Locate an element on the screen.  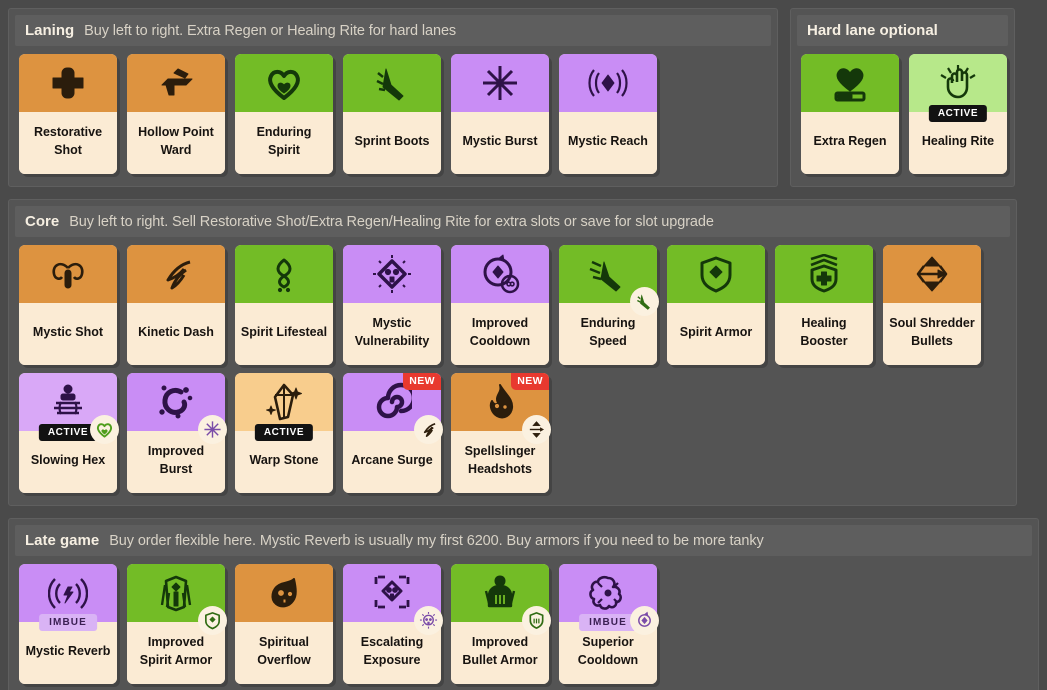
item-tile: ACTIVE Healing Rite is located at coordinates (958, 114).